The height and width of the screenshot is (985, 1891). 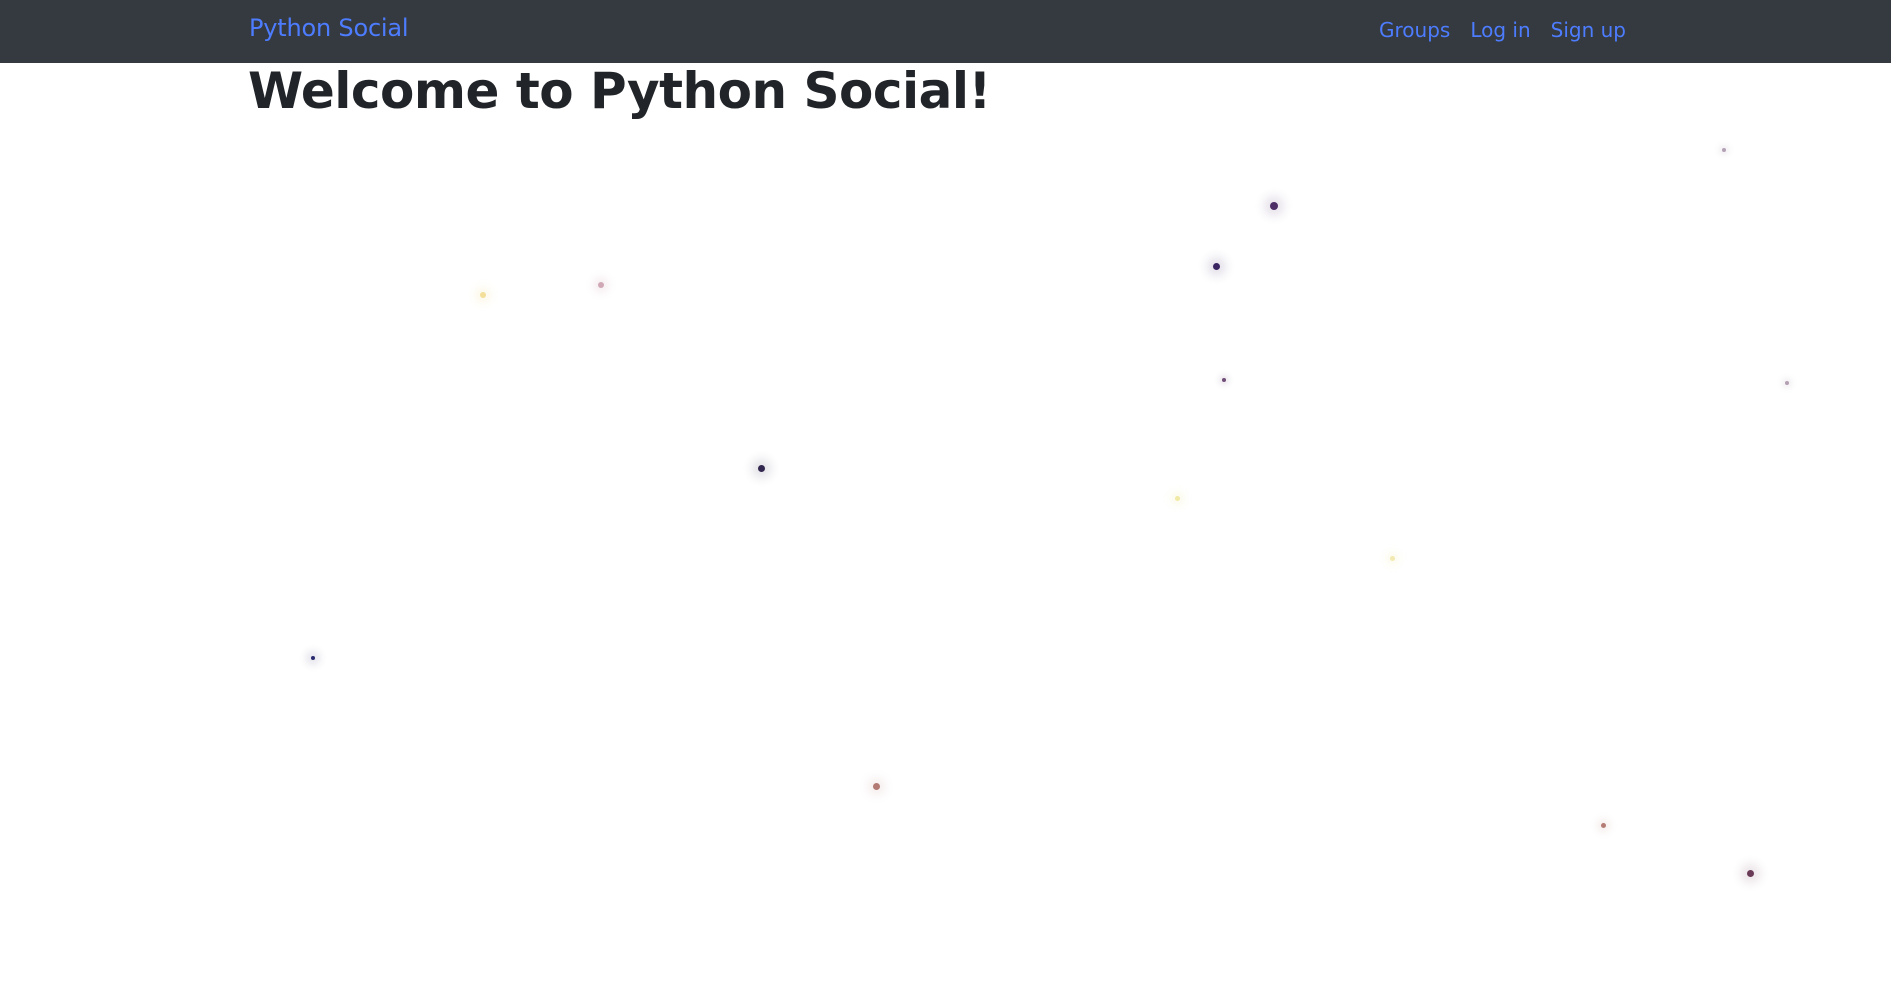 I want to click on brand-link: Python Social, so click(x=329, y=28).